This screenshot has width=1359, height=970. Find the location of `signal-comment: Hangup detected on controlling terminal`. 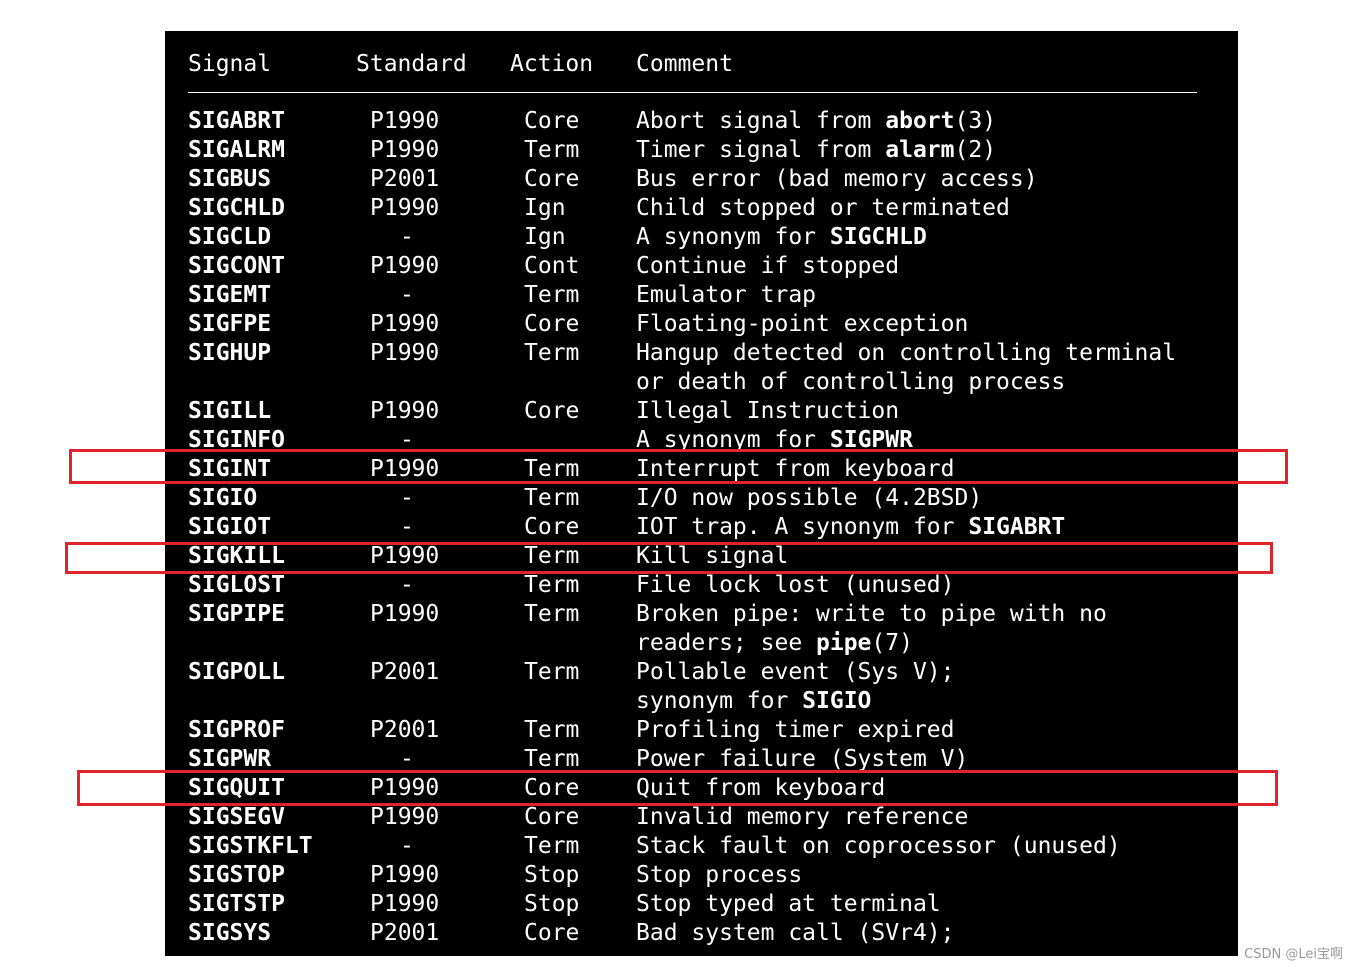

signal-comment: Hangup detected on controlling terminal is located at coordinates (906, 353).